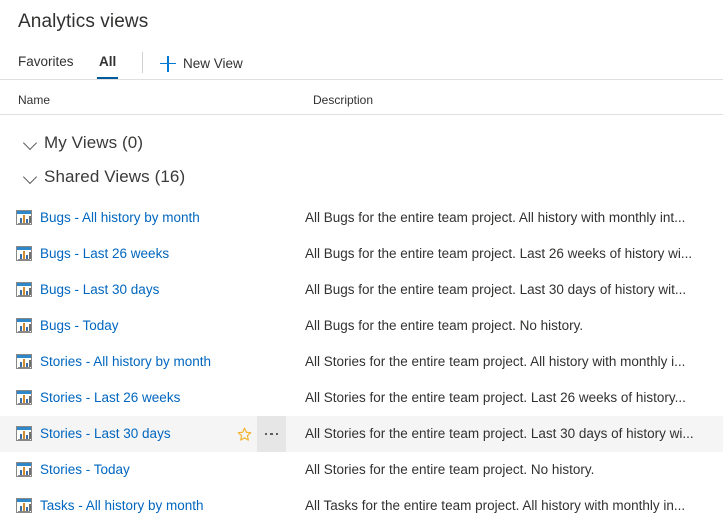 Image resolution: width=723 pixels, height=527 pixels. I want to click on tab-all: All, so click(108, 63).